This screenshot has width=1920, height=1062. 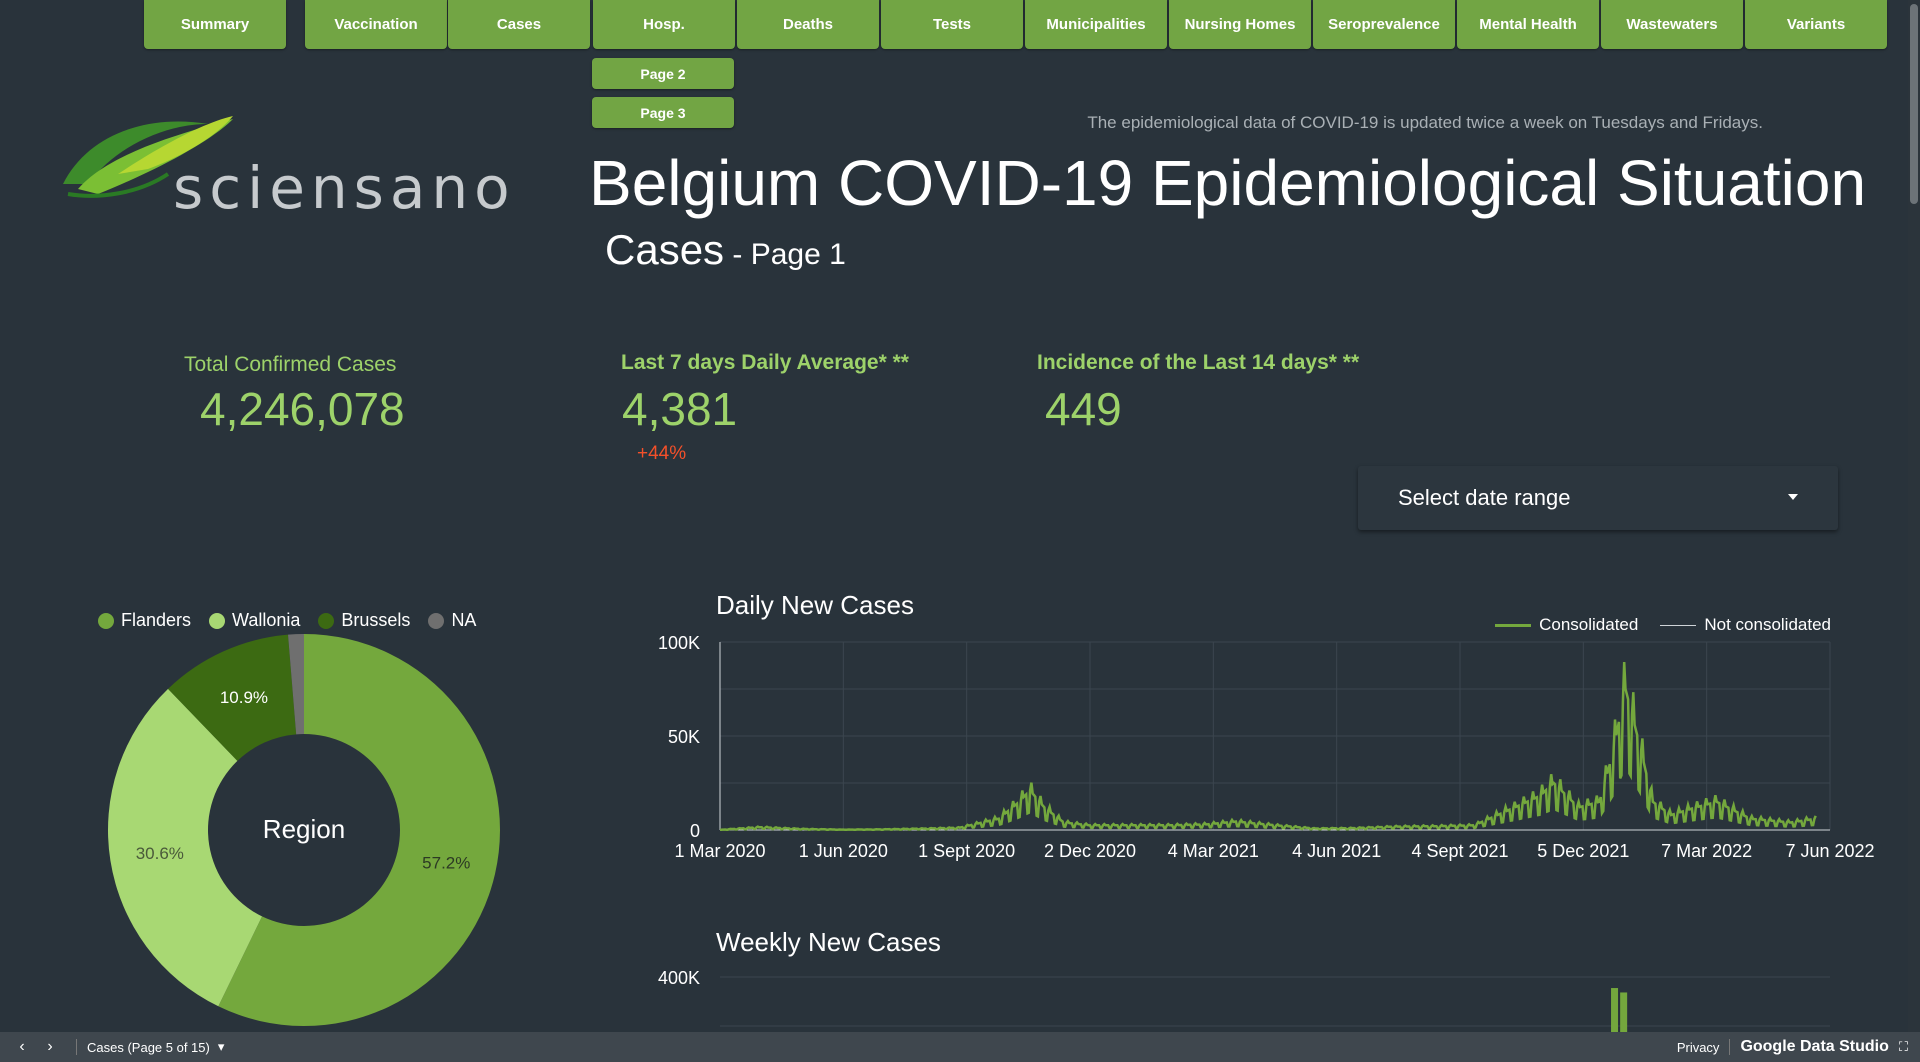 What do you see at coordinates (785, 254) in the screenshot?
I see `subtitle-page: - Page 1` at bounding box center [785, 254].